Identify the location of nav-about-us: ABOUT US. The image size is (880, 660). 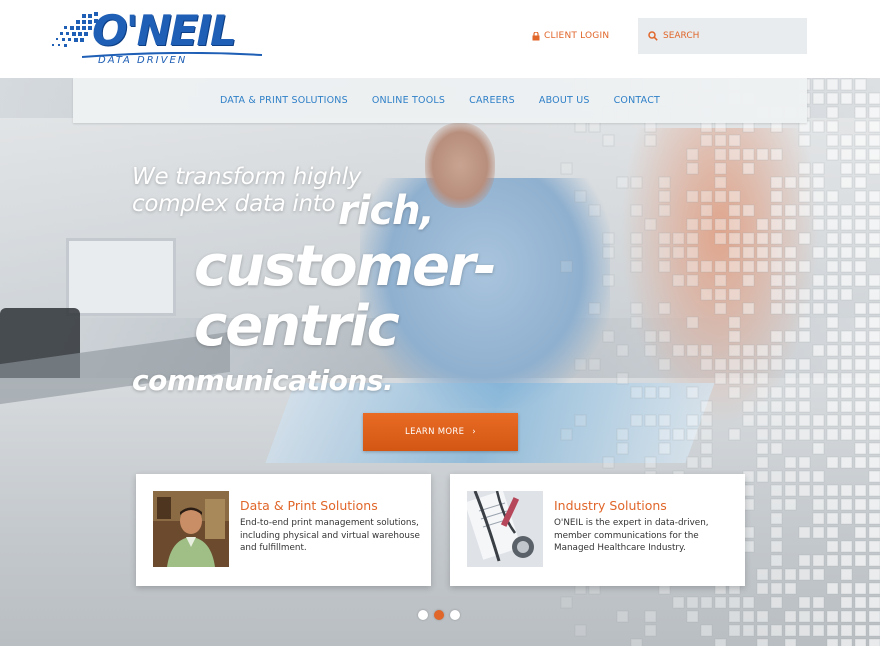
(564, 100).